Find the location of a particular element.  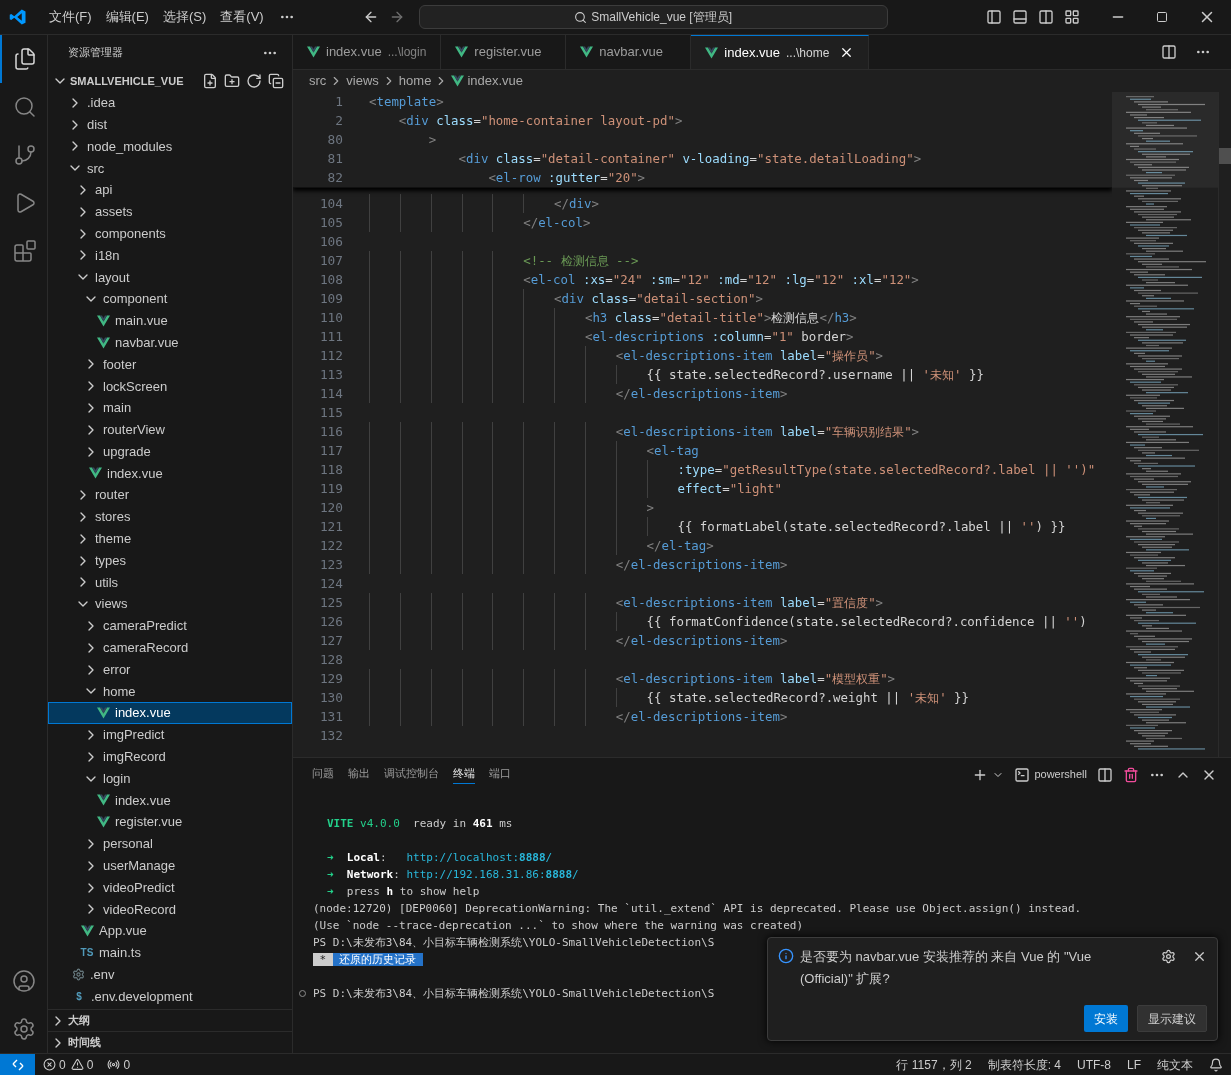

panel-toggle-icon is located at coordinates (1020, 17).